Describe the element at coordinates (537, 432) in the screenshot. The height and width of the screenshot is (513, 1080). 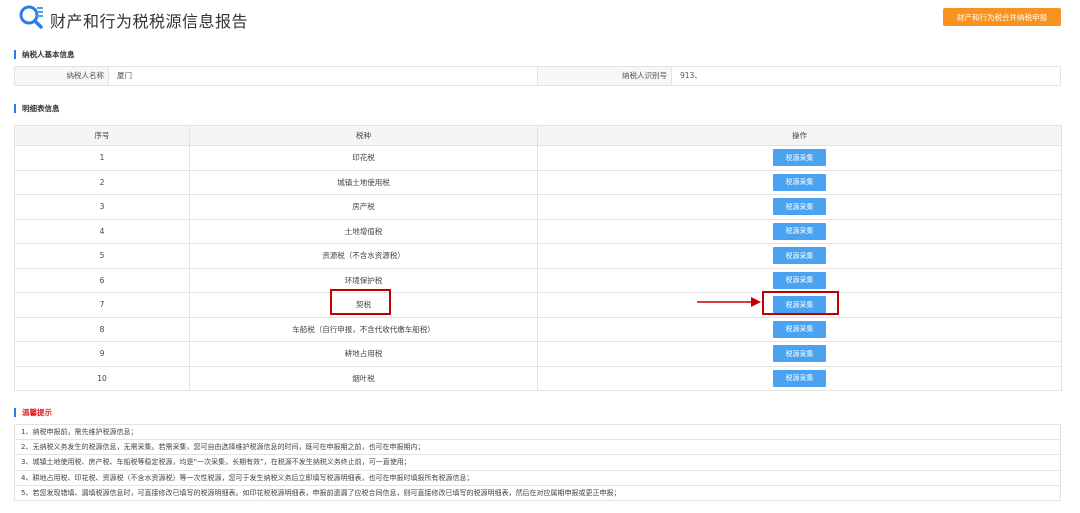
I see `tip-item: 1、纳税申报前，需先维护税源信息；` at that location.